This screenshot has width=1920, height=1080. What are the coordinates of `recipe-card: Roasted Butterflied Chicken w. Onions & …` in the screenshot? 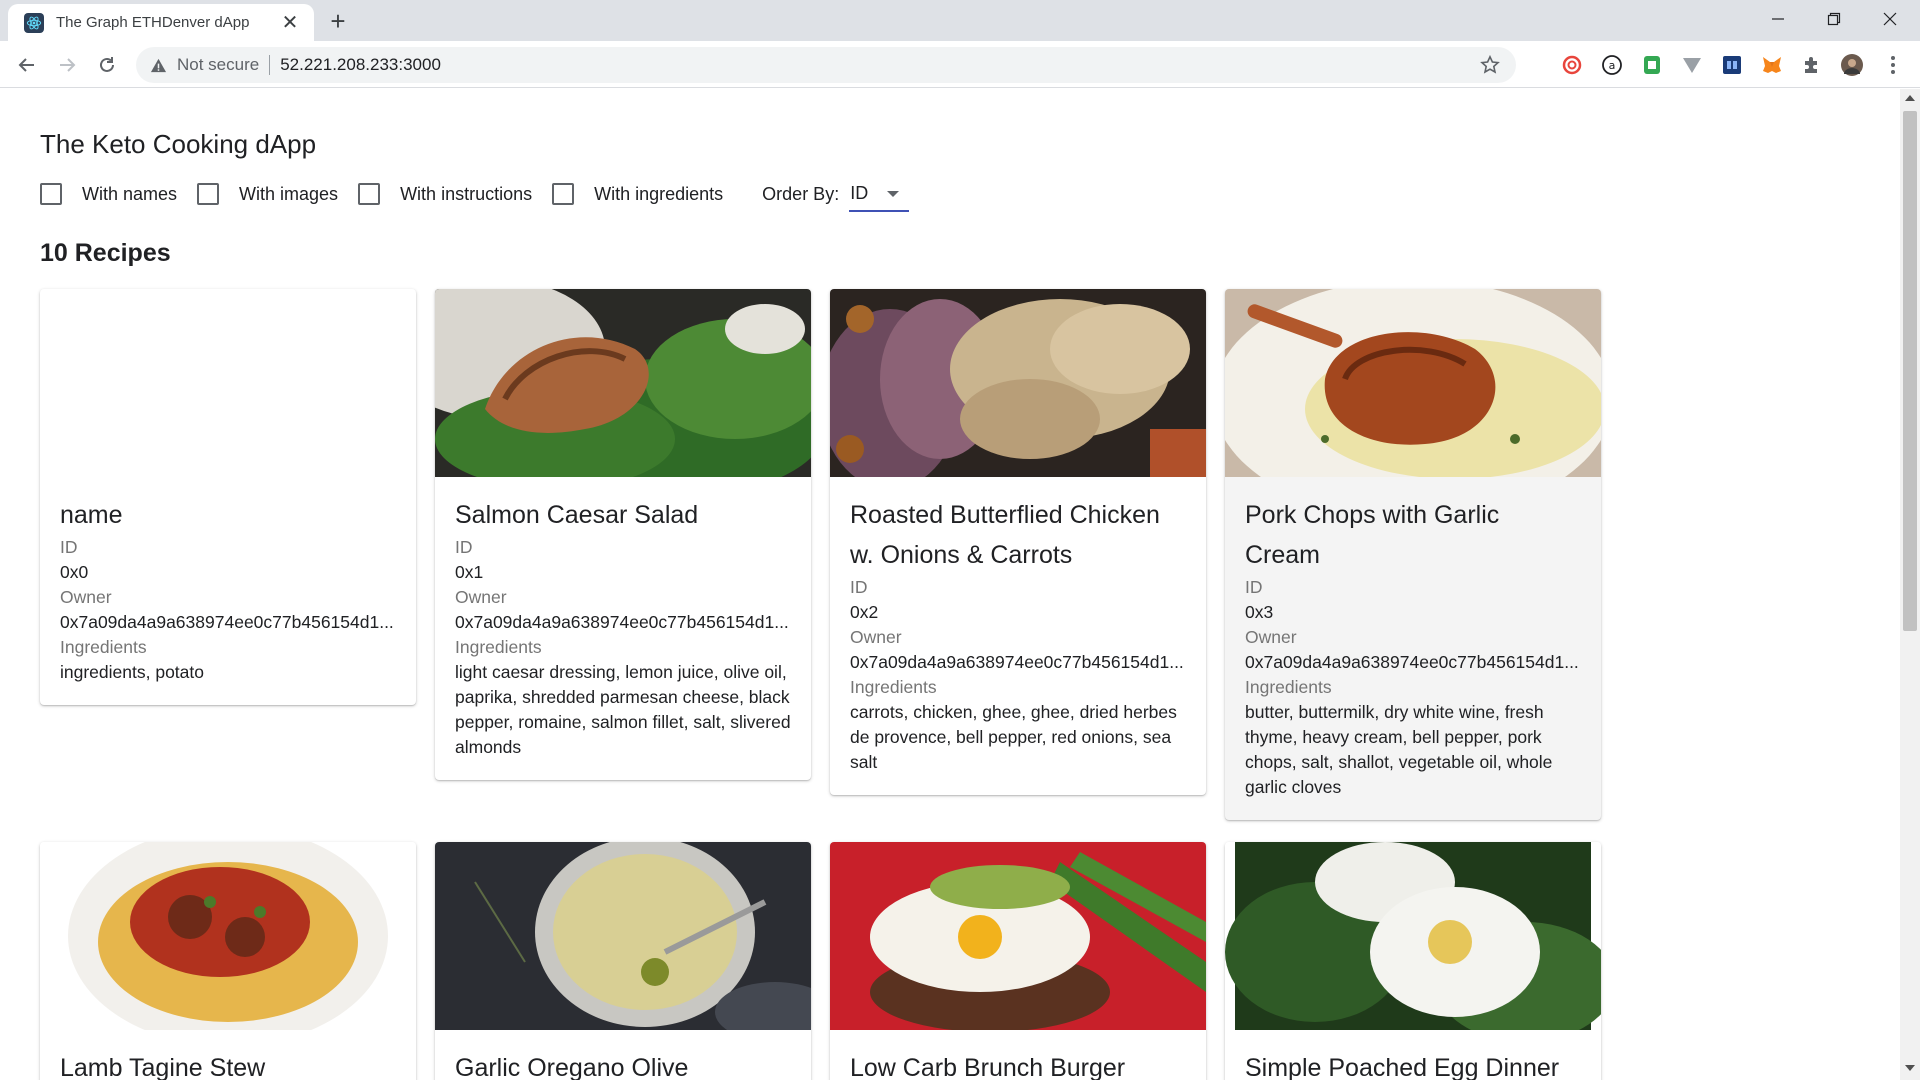 It's located at (1018, 542).